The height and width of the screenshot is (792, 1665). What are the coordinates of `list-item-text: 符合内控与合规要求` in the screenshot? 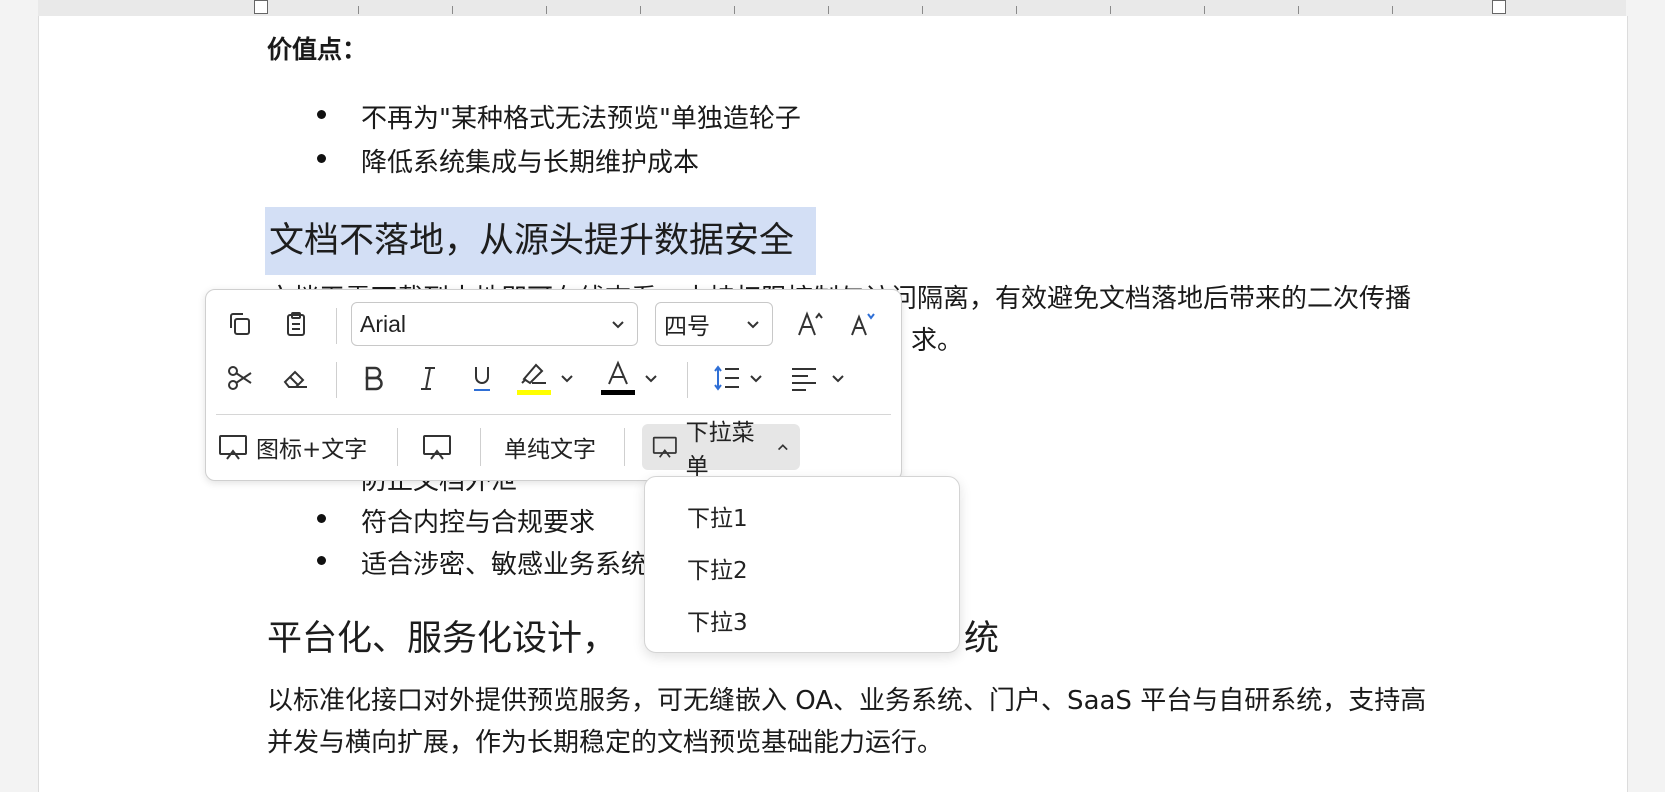 It's located at (478, 523).